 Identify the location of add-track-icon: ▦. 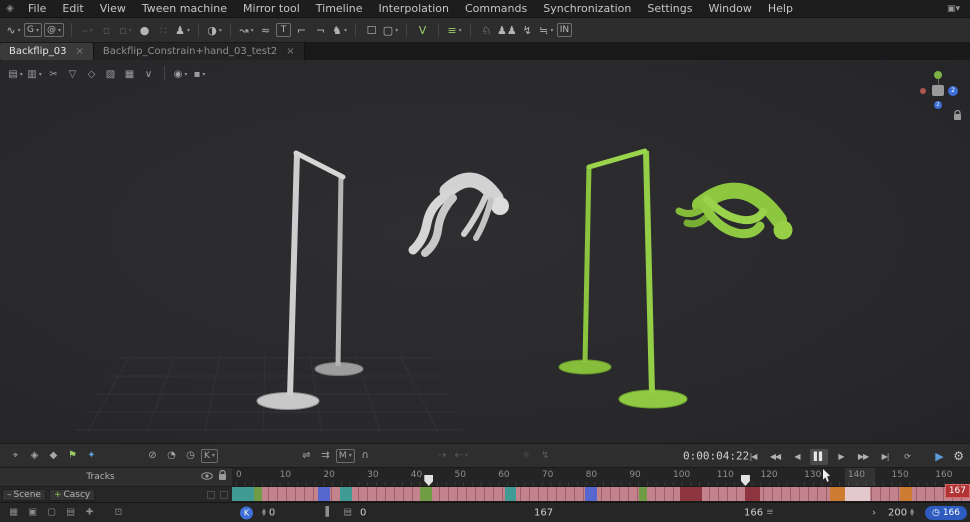
(13, 512).